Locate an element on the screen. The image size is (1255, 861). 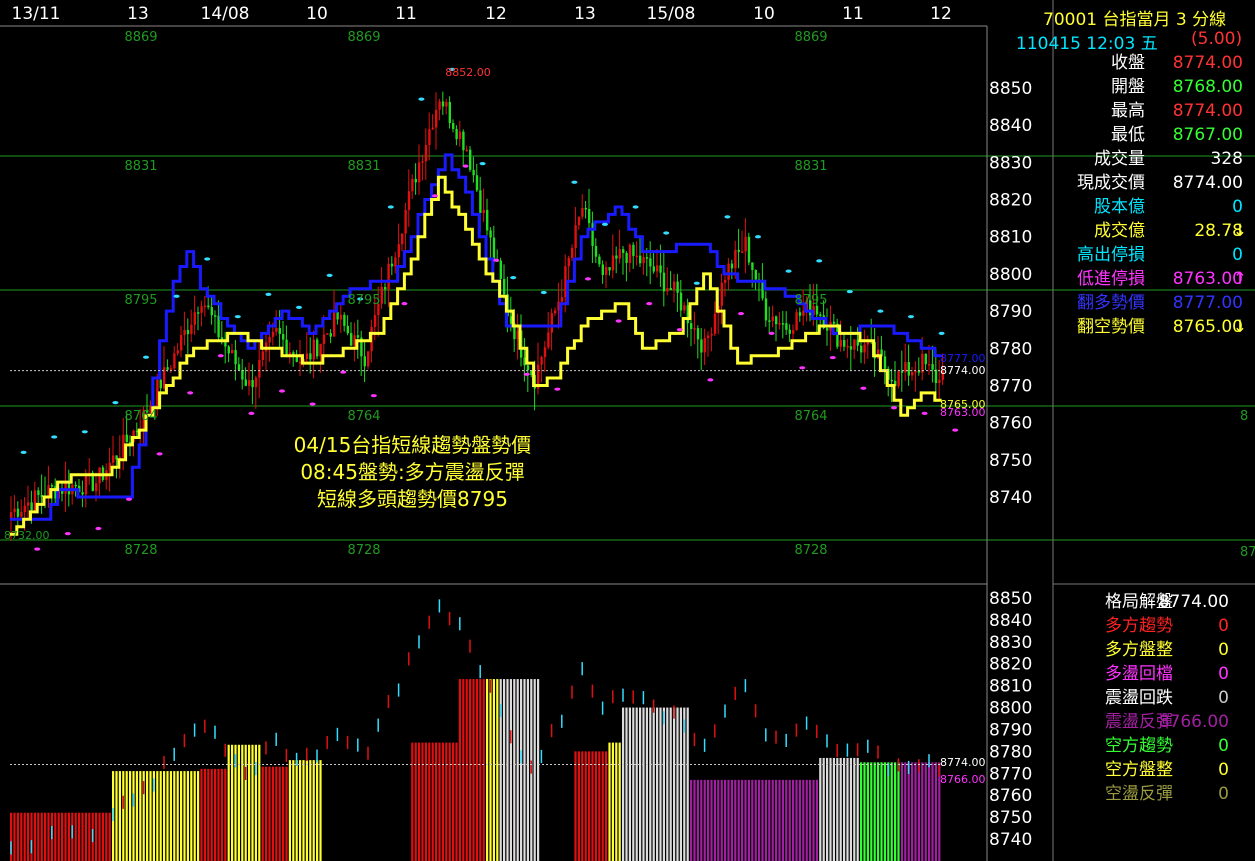
x-axis-label: 11 is located at coordinates (853, 14).